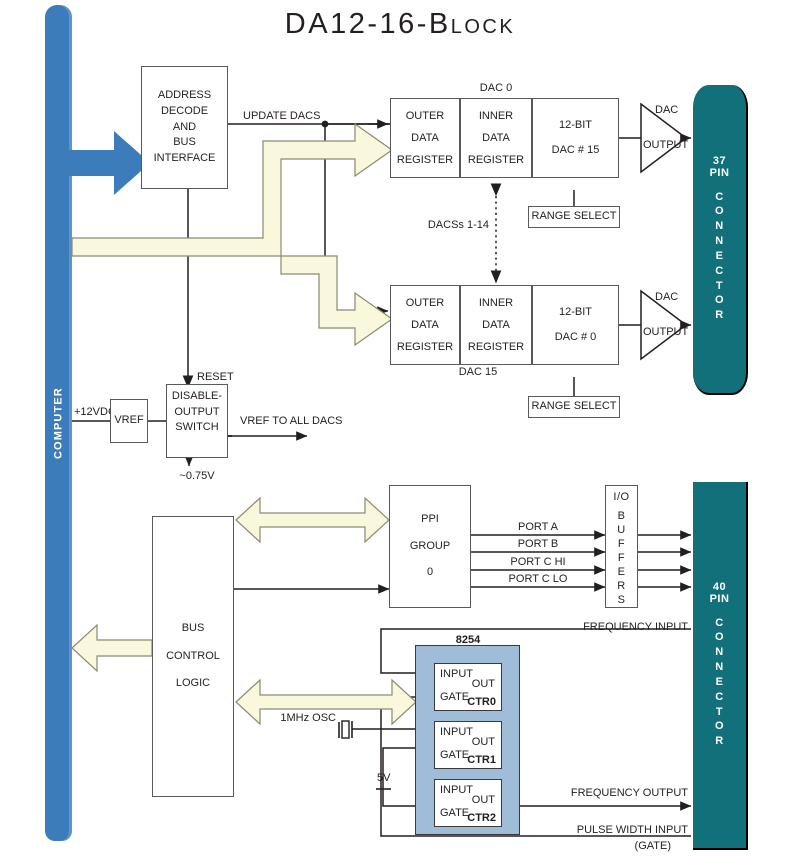 The height and width of the screenshot is (867, 800). What do you see at coordinates (538, 527) in the screenshot?
I see `port-label-a: PORT A` at bounding box center [538, 527].